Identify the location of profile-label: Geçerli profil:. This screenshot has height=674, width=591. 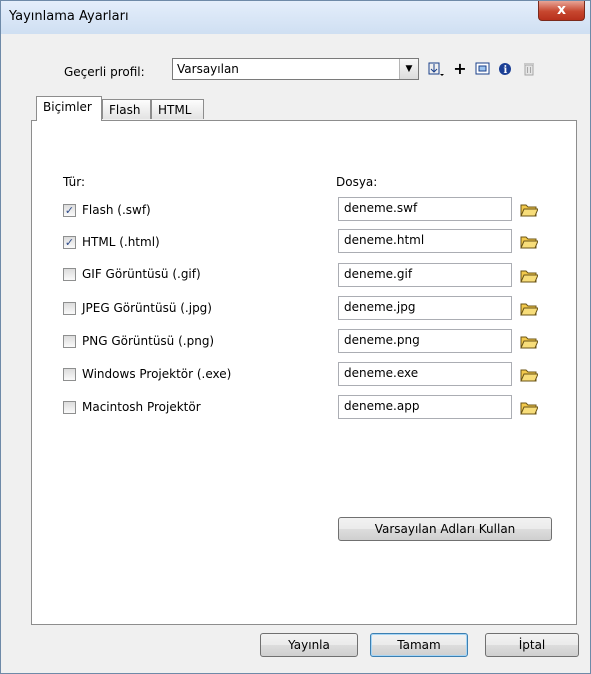
(104, 72).